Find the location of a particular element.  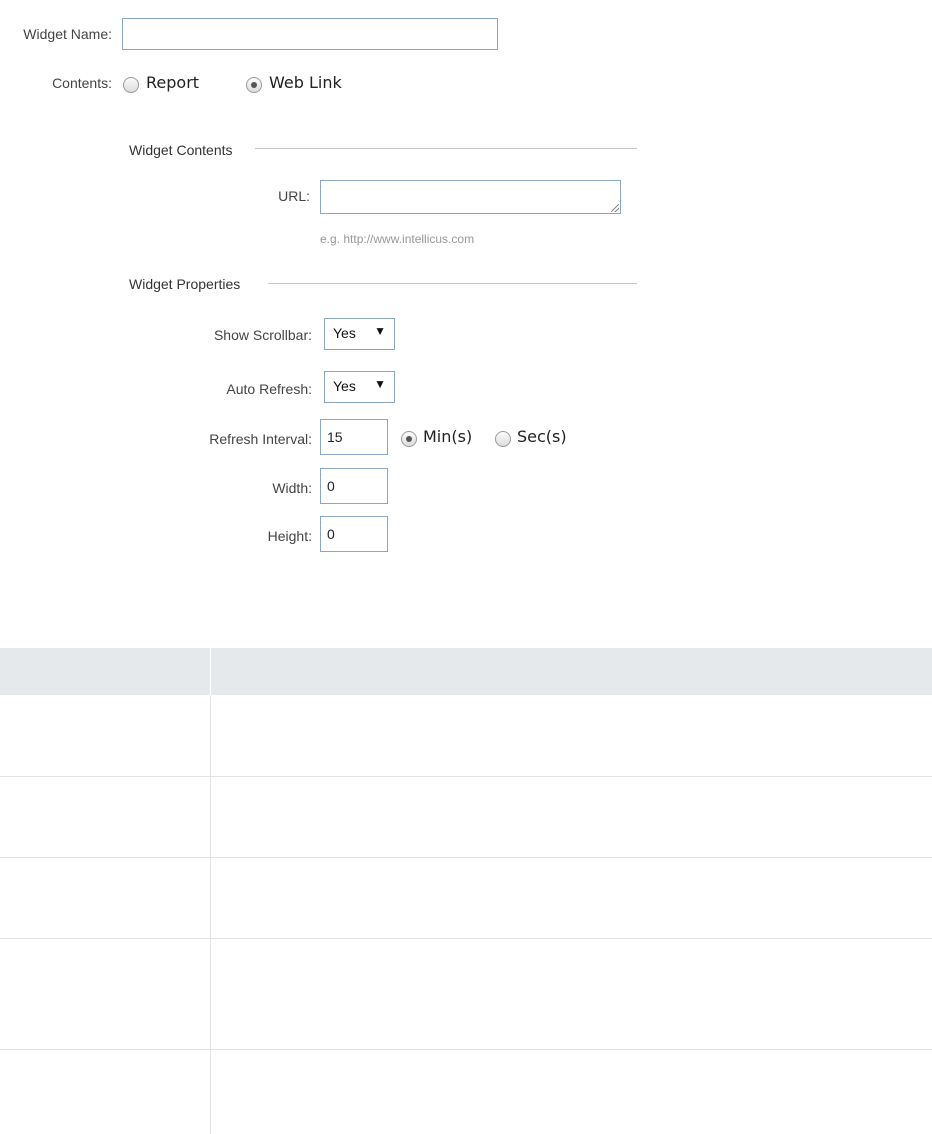

height-label: Height: is located at coordinates (289, 536).